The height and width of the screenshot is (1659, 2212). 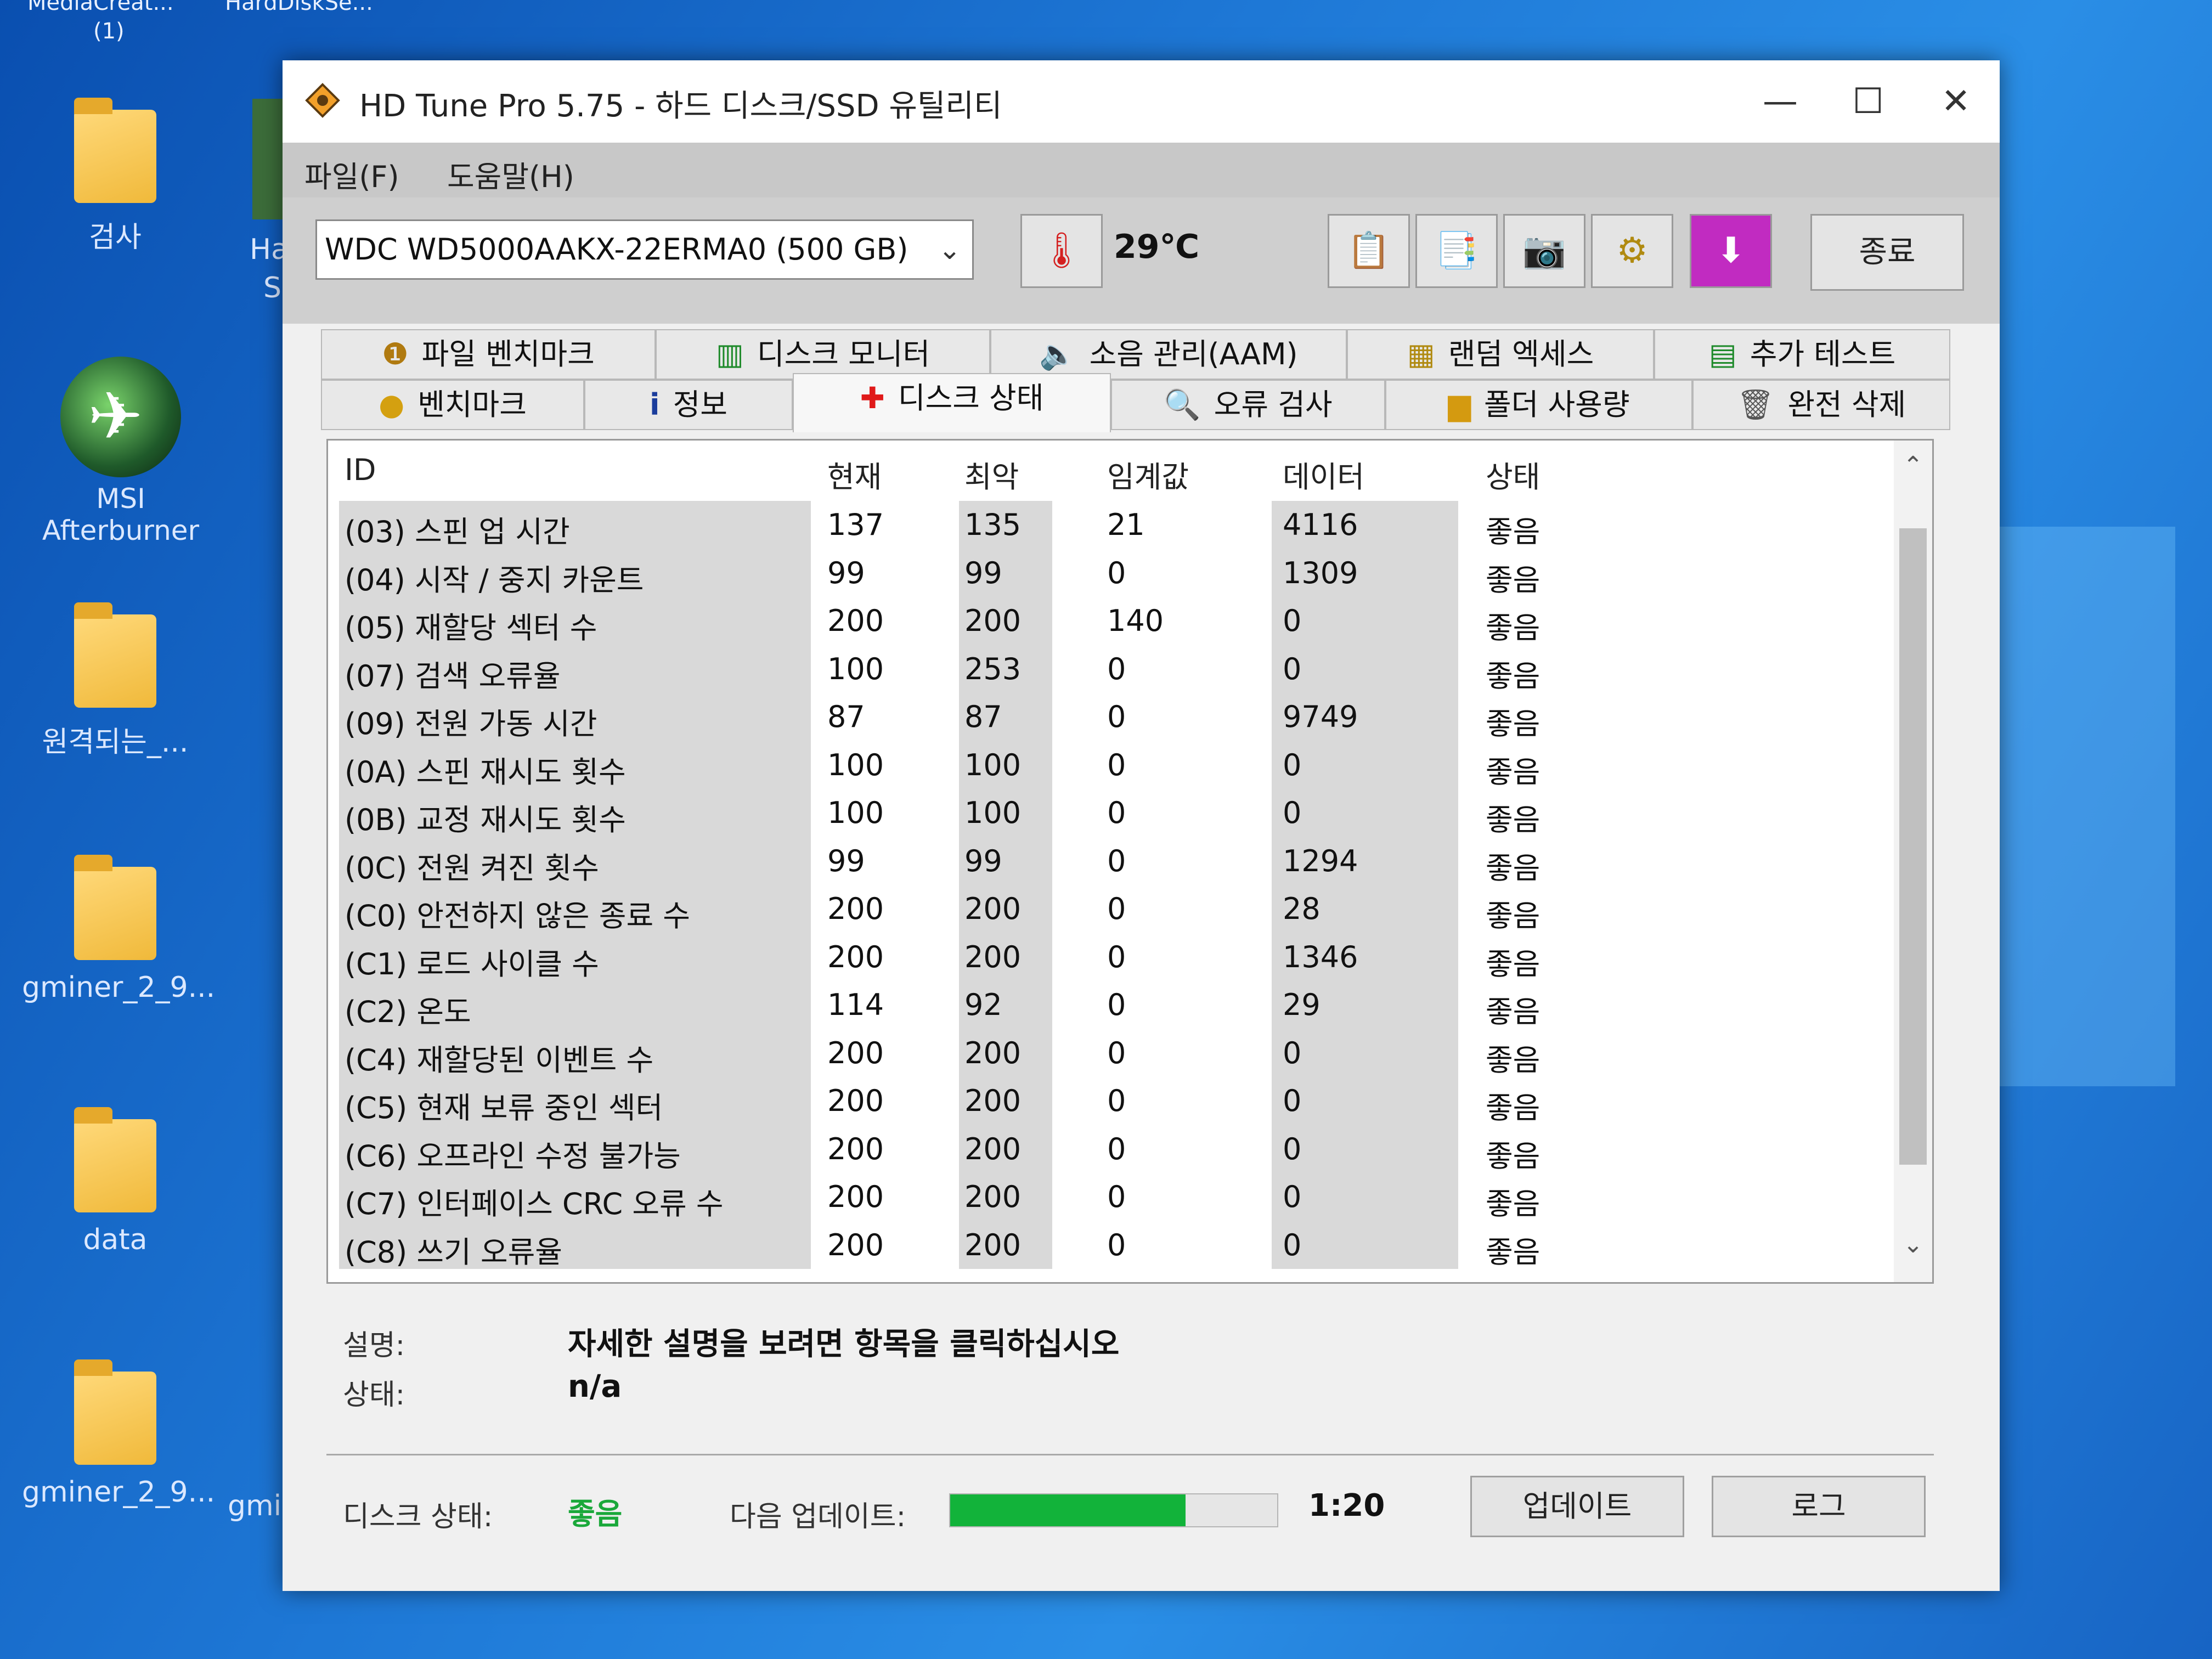 I want to click on table-row: (C2) 온도 114 92 0 29 좋음, so click(x=1118, y=1006).